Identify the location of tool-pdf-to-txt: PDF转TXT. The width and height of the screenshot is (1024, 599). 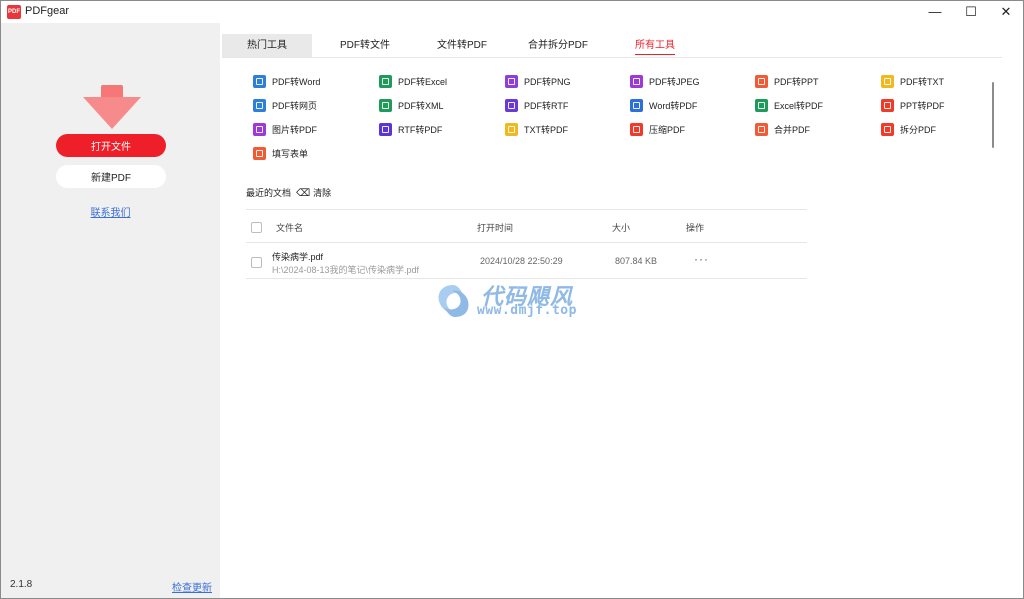
(912, 82).